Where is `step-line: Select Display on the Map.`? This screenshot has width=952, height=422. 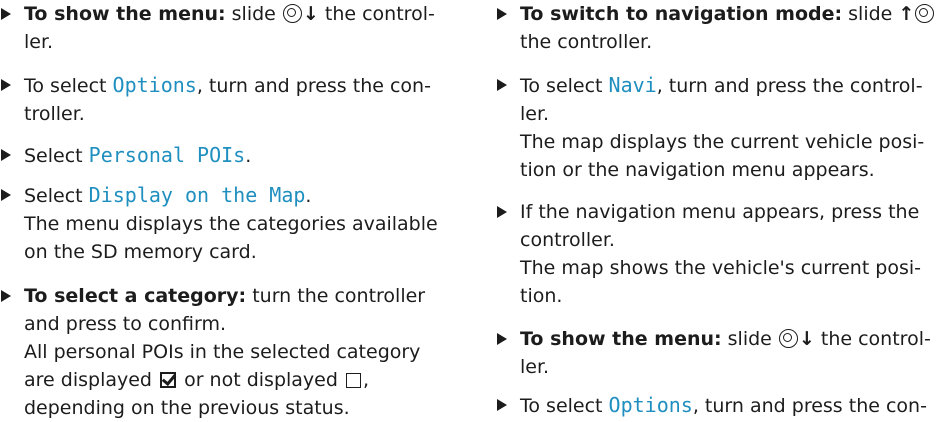 step-line: Select Display on the Map. is located at coordinates (168, 195).